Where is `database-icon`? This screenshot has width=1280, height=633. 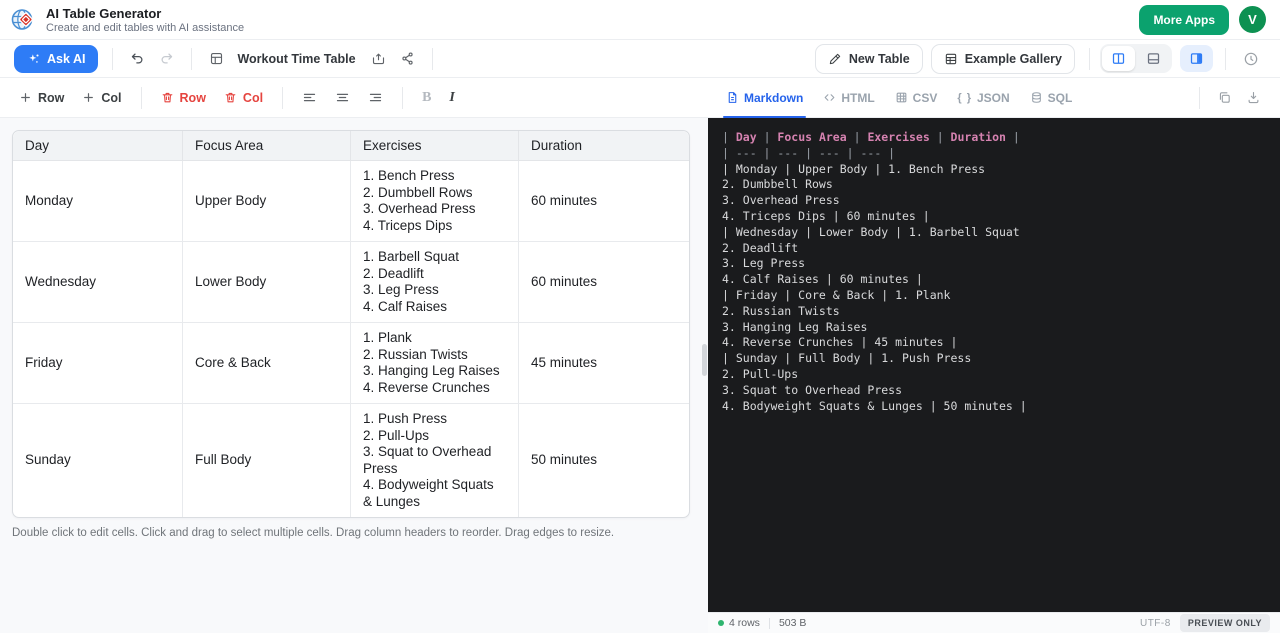
database-icon is located at coordinates (1036, 97).